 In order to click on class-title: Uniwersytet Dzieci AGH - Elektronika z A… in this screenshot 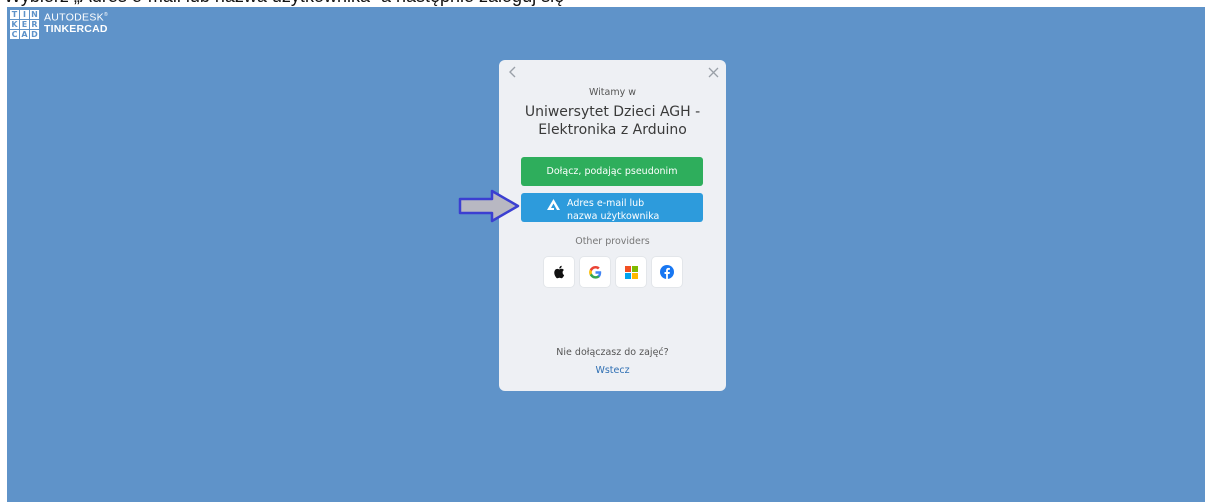, I will do `click(612, 121)`.